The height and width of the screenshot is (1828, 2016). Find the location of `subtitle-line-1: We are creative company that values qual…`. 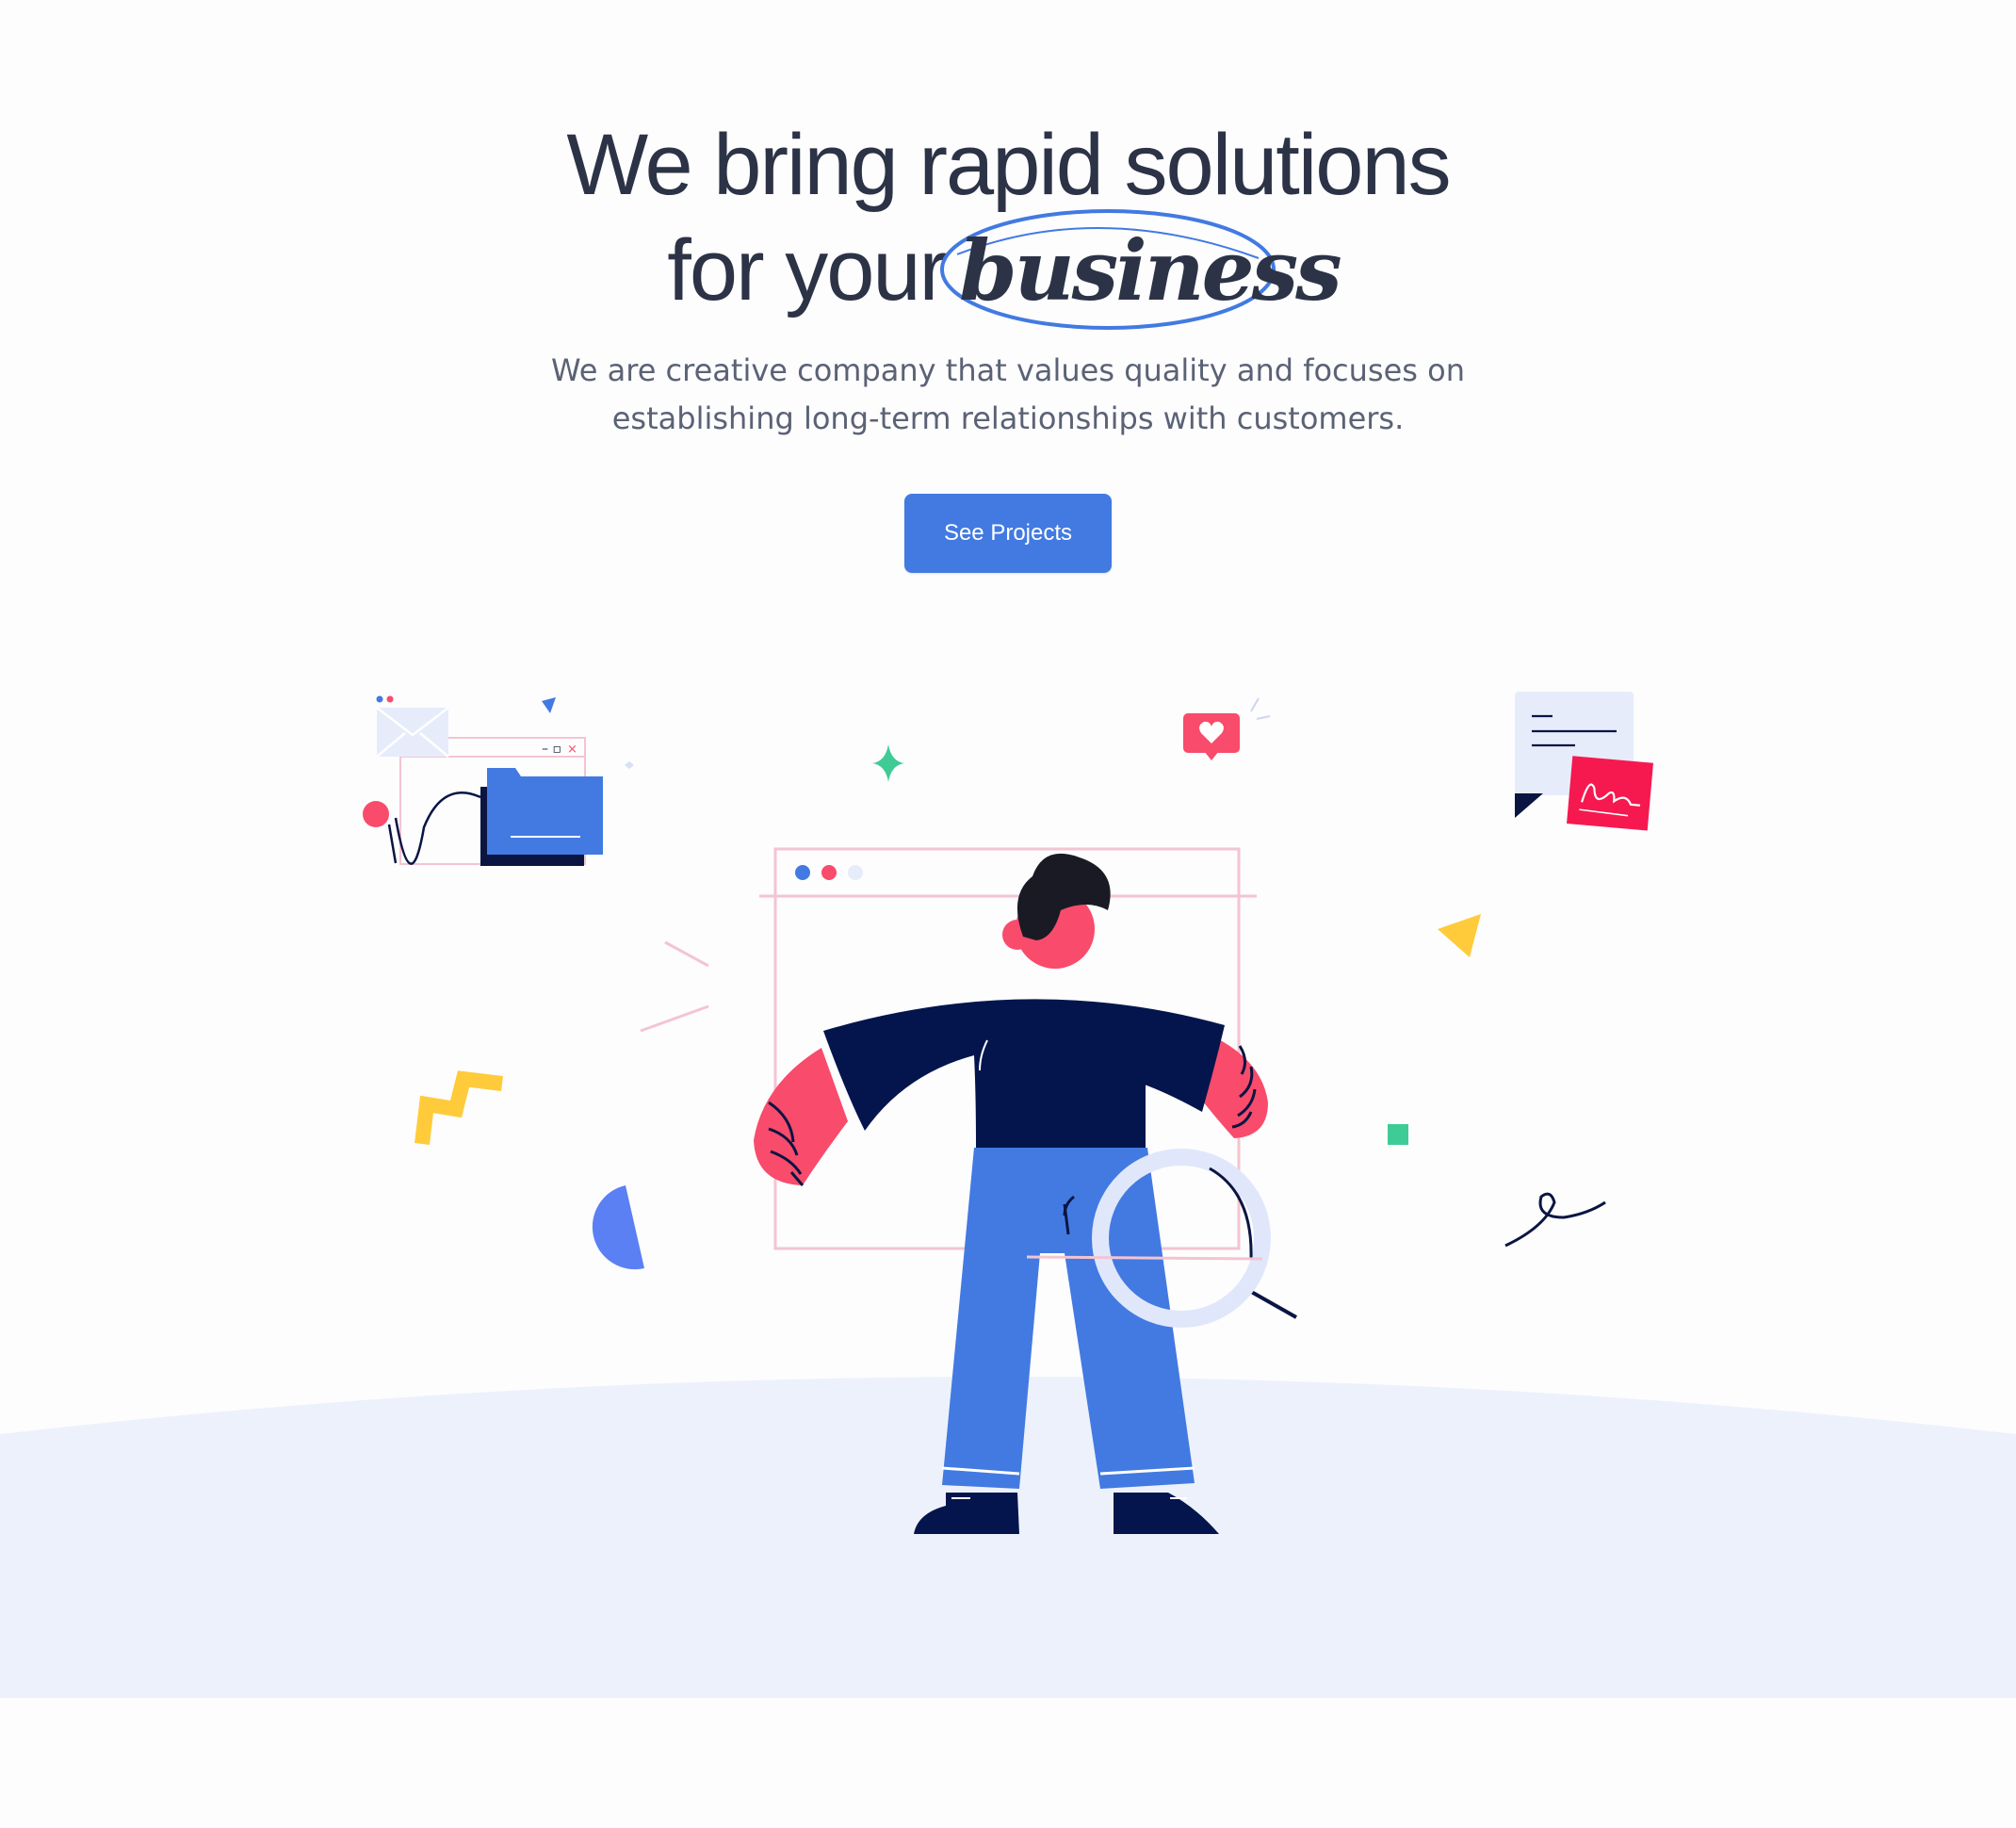

subtitle-line-1: We are creative company that values qual… is located at coordinates (1008, 370).